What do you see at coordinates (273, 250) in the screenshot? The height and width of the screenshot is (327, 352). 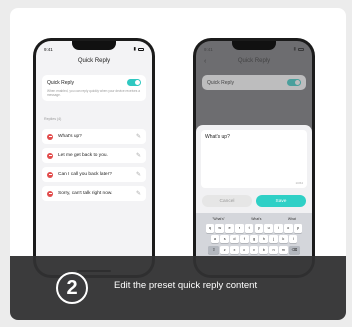 I see `key: n` at bounding box center [273, 250].